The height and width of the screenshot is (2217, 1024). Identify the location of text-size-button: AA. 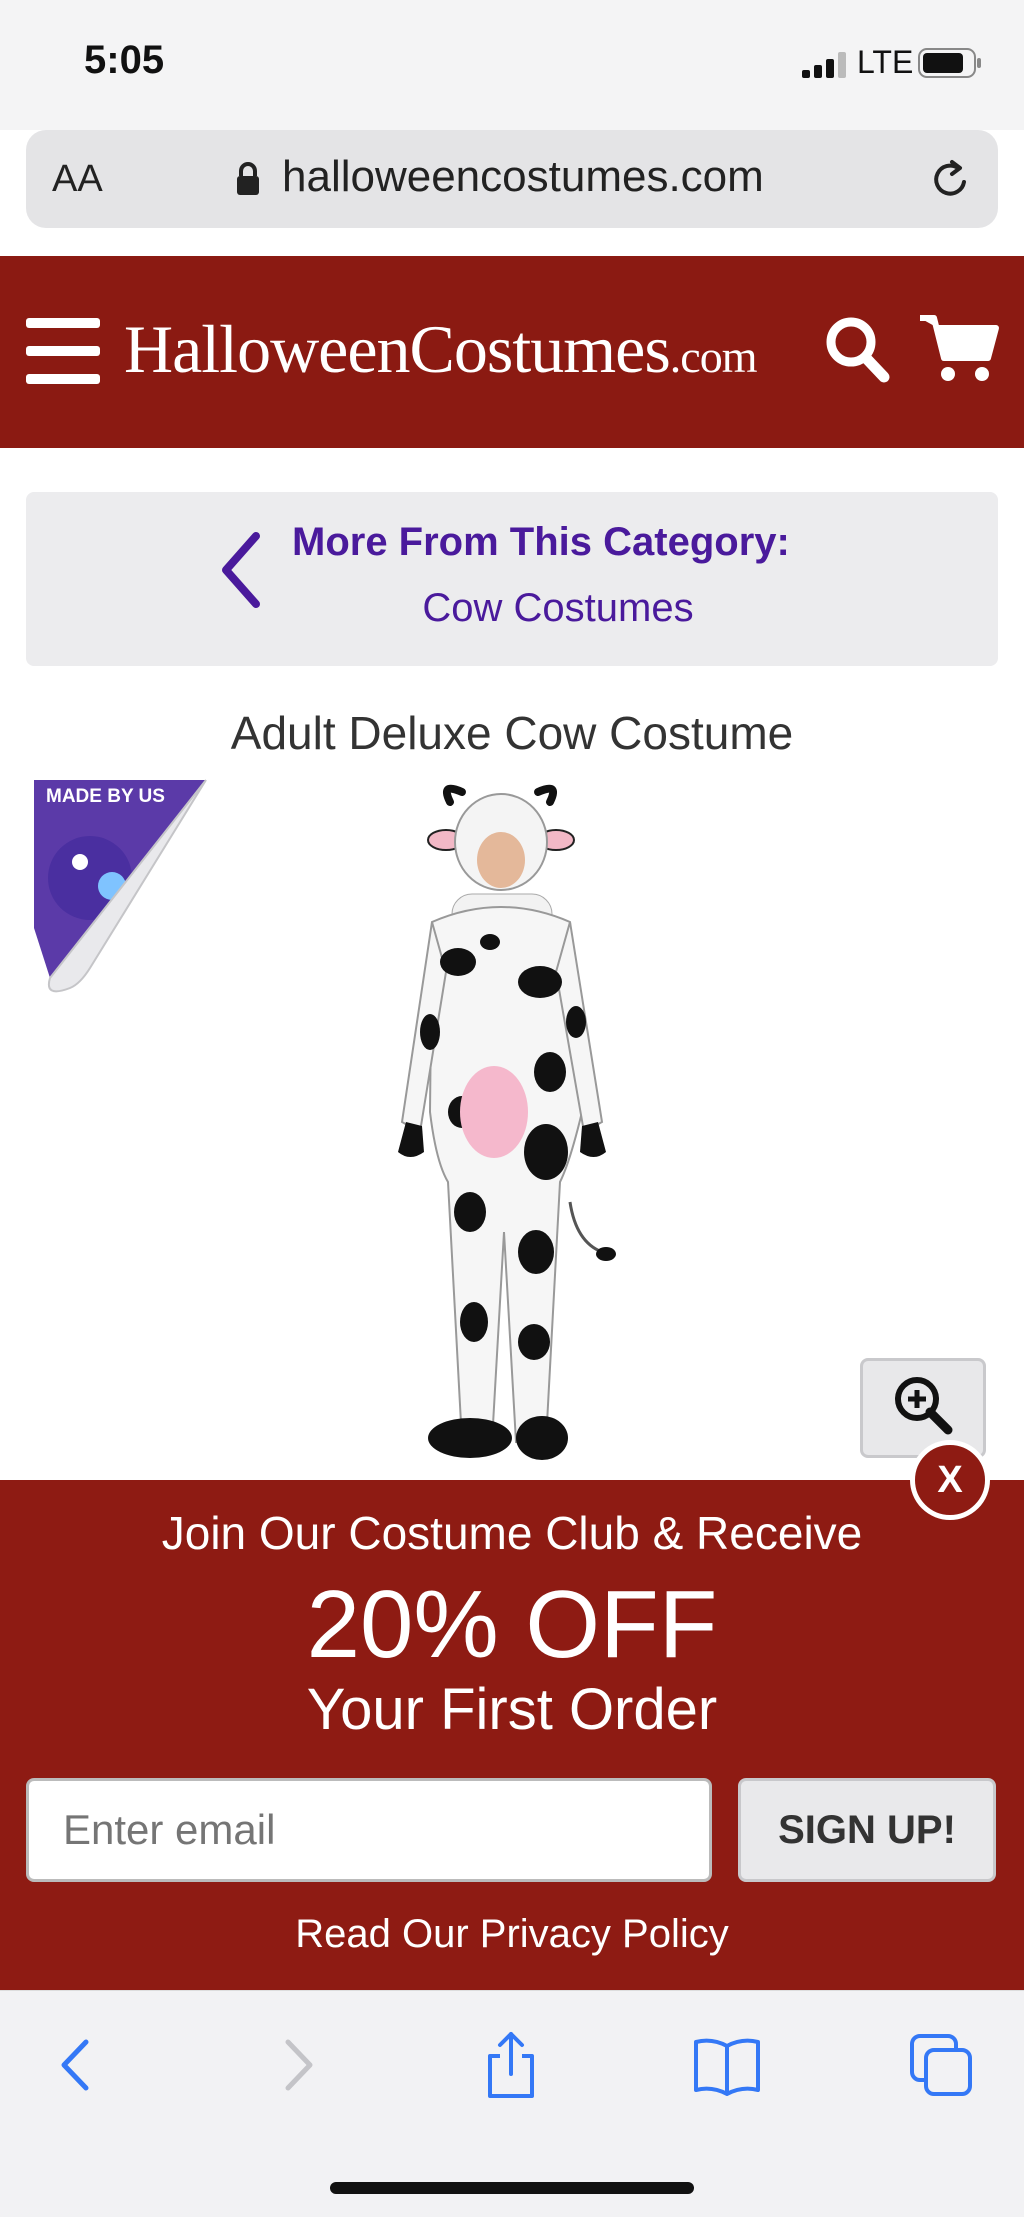
(77, 179).